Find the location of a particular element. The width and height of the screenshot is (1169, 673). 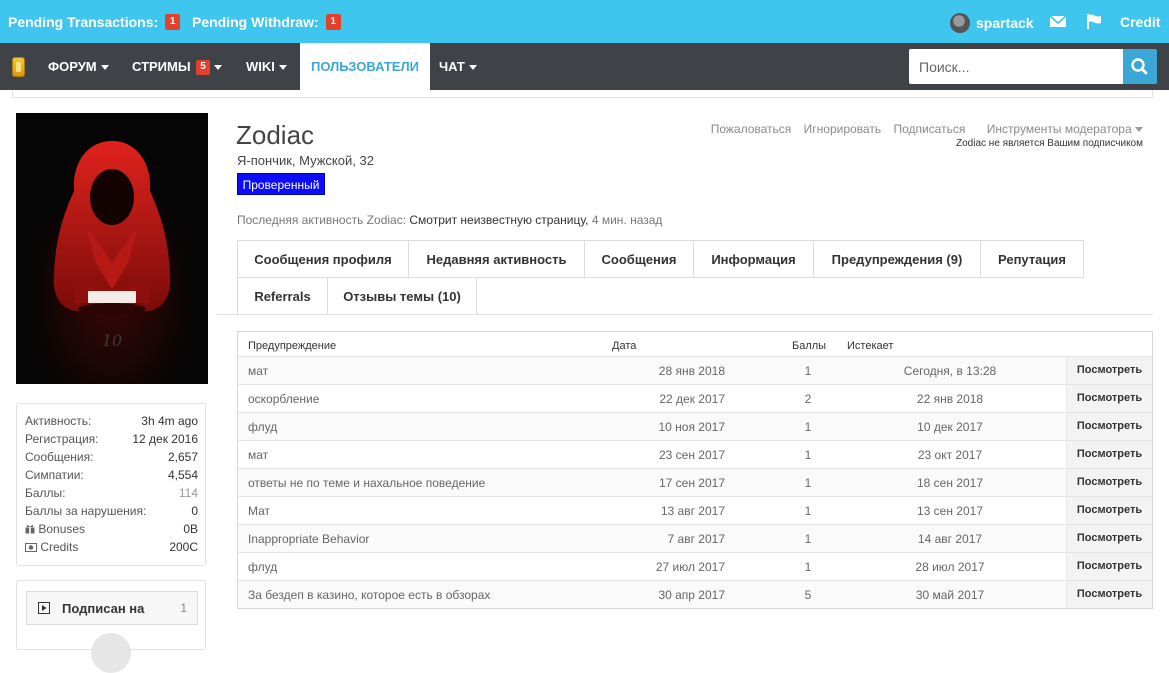

stat-messages: Сообщения: 2,657 is located at coordinates (111, 459).